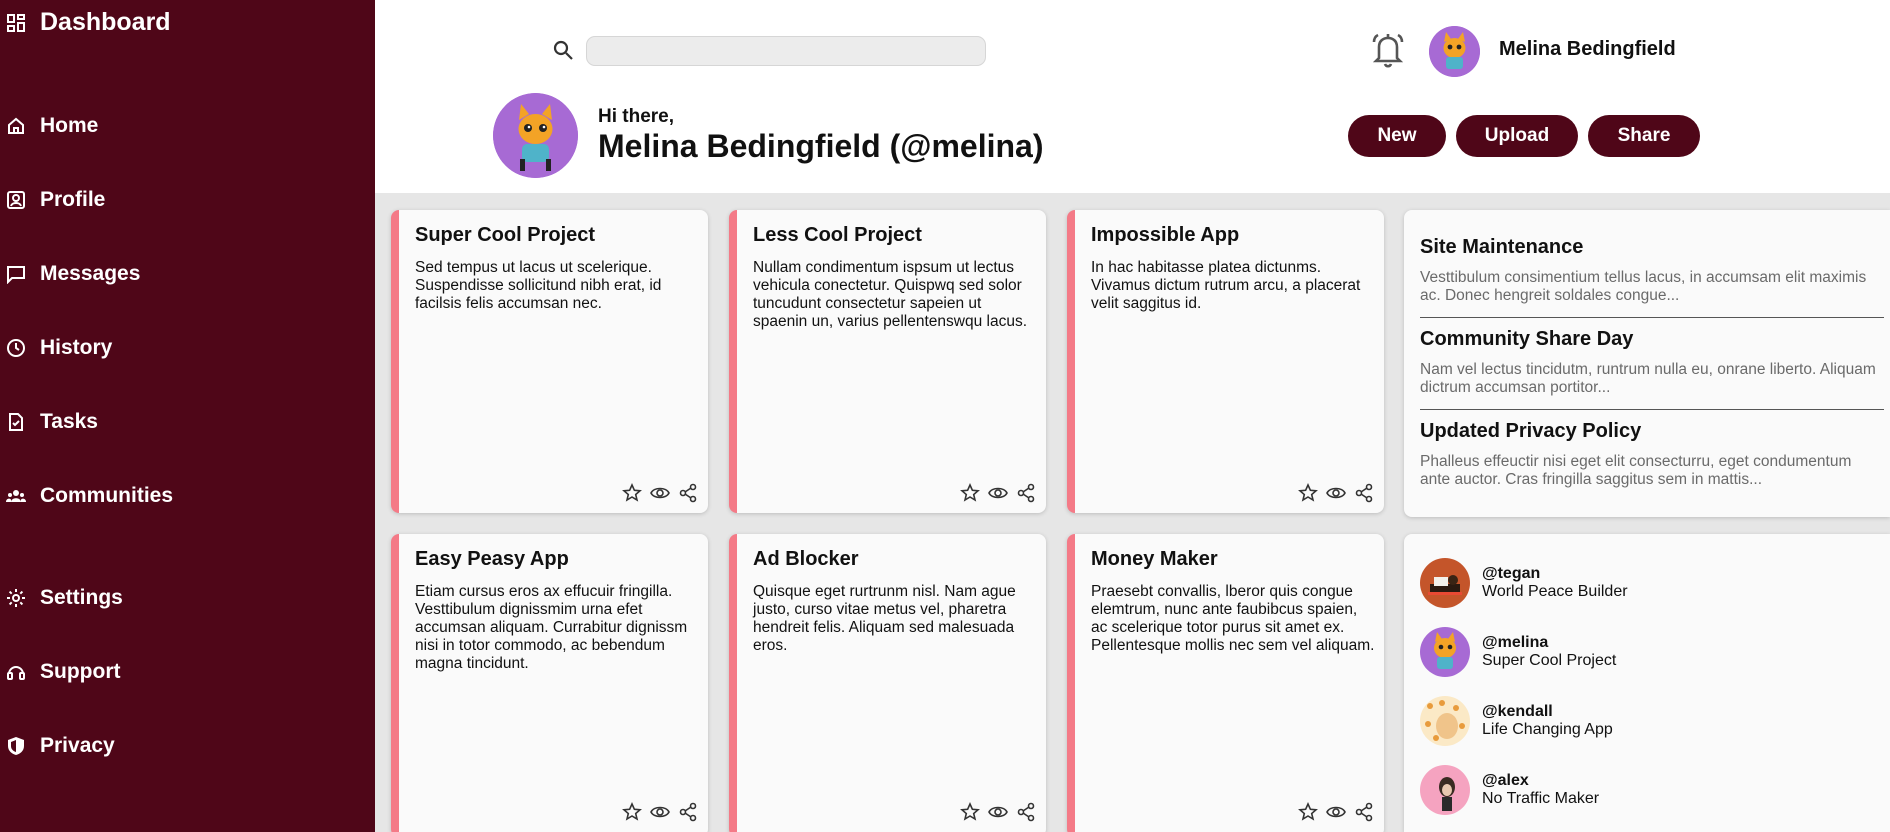 Image resolution: width=1890 pixels, height=832 pixels. What do you see at coordinates (786, 51) in the screenshot?
I see `search-input` at bounding box center [786, 51].